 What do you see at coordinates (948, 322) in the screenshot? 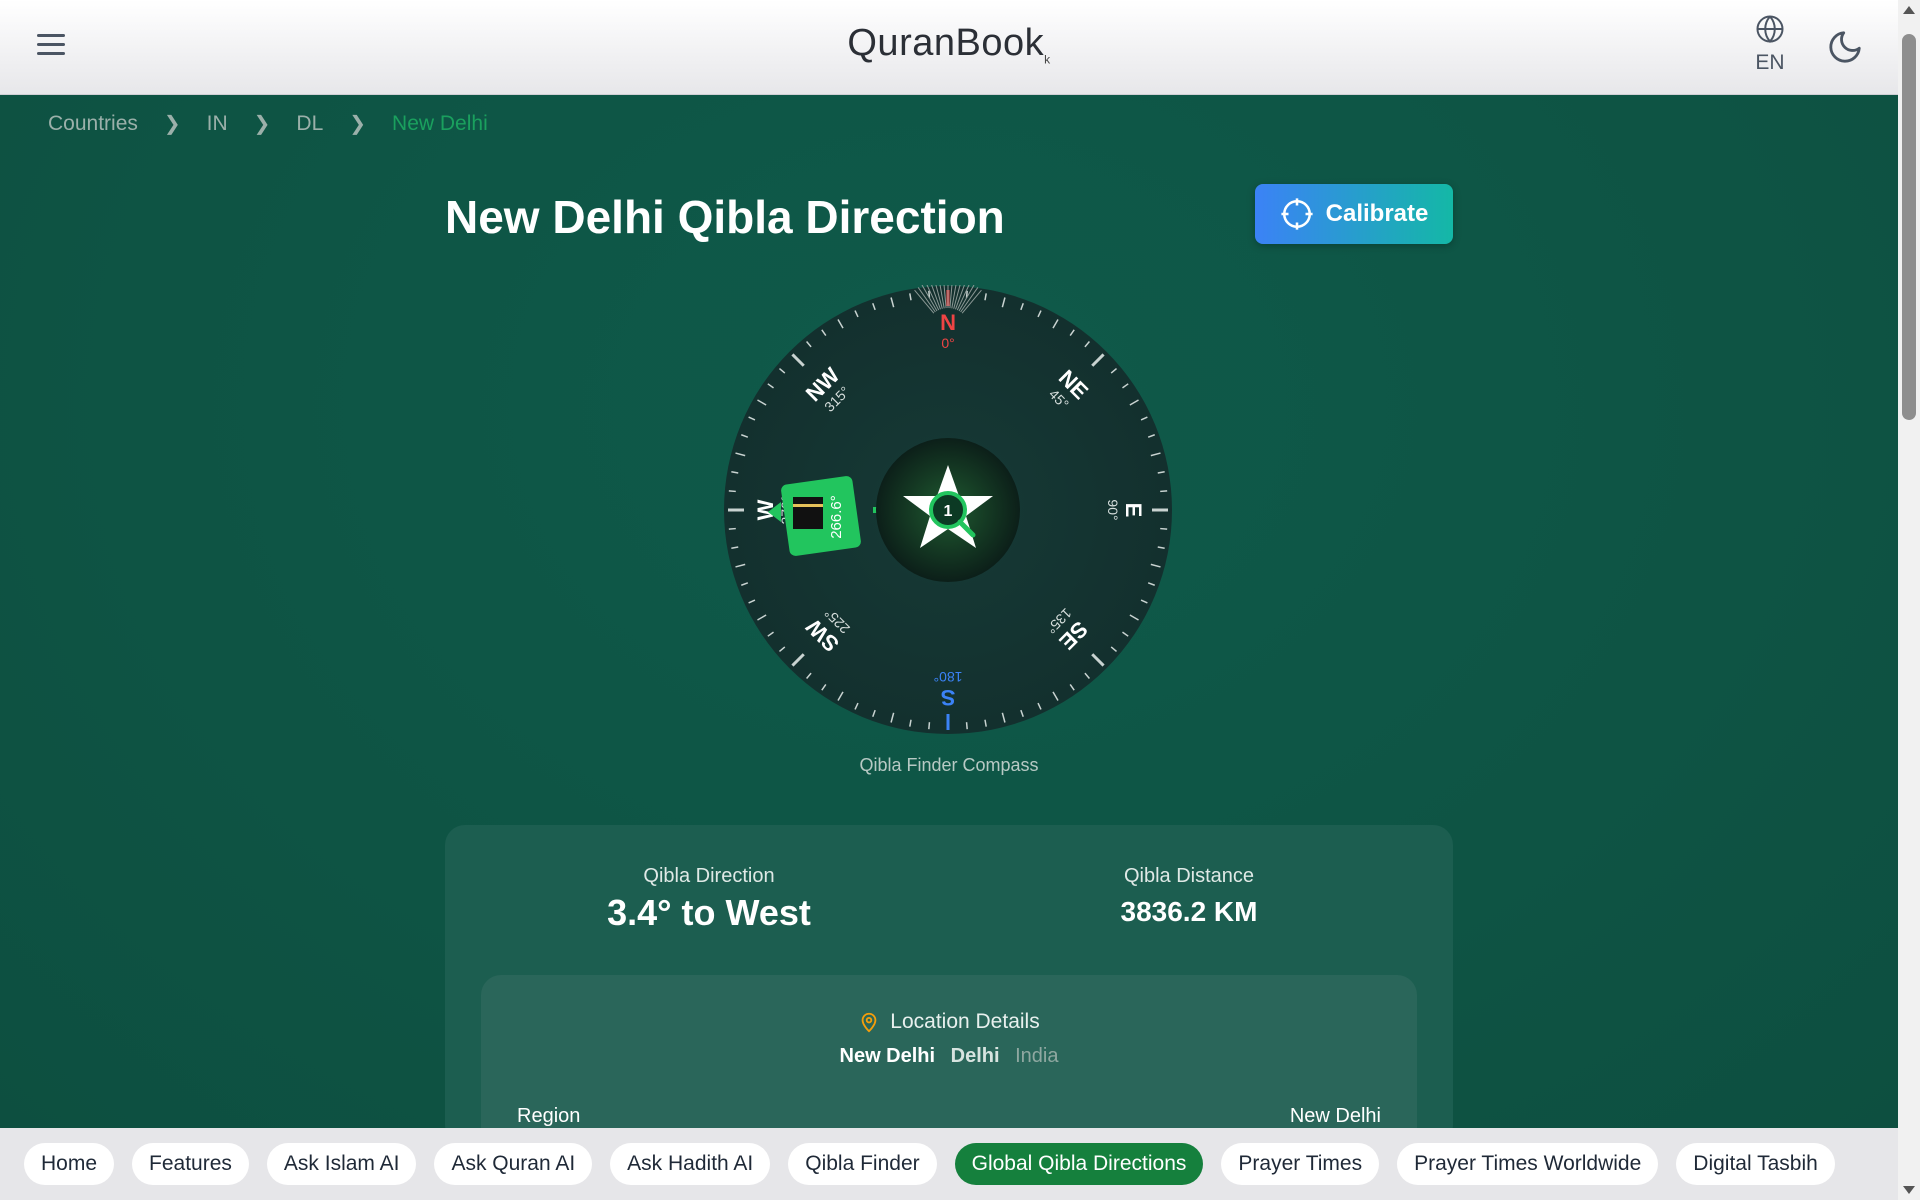
I see `direction-letter-north: N` at bounding box center [948, 322].